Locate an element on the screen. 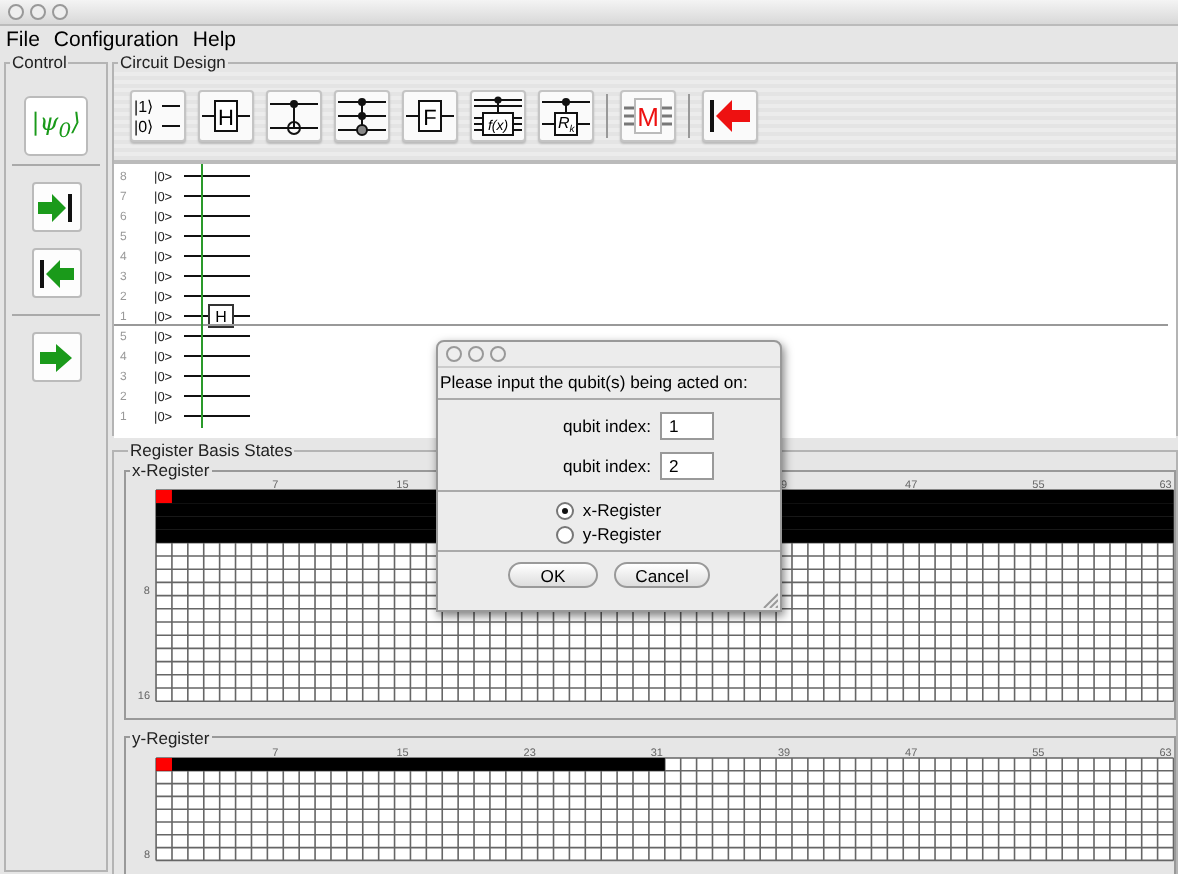 Image resolution: width=1178 pixels, height=874 pixels. left-arrow-icon is located at coordinates (730, 116).